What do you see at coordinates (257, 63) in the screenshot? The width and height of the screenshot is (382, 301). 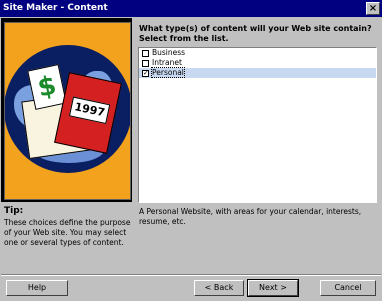 I see `list-item-intranet: Intranet` at bounding box center [257, 63].